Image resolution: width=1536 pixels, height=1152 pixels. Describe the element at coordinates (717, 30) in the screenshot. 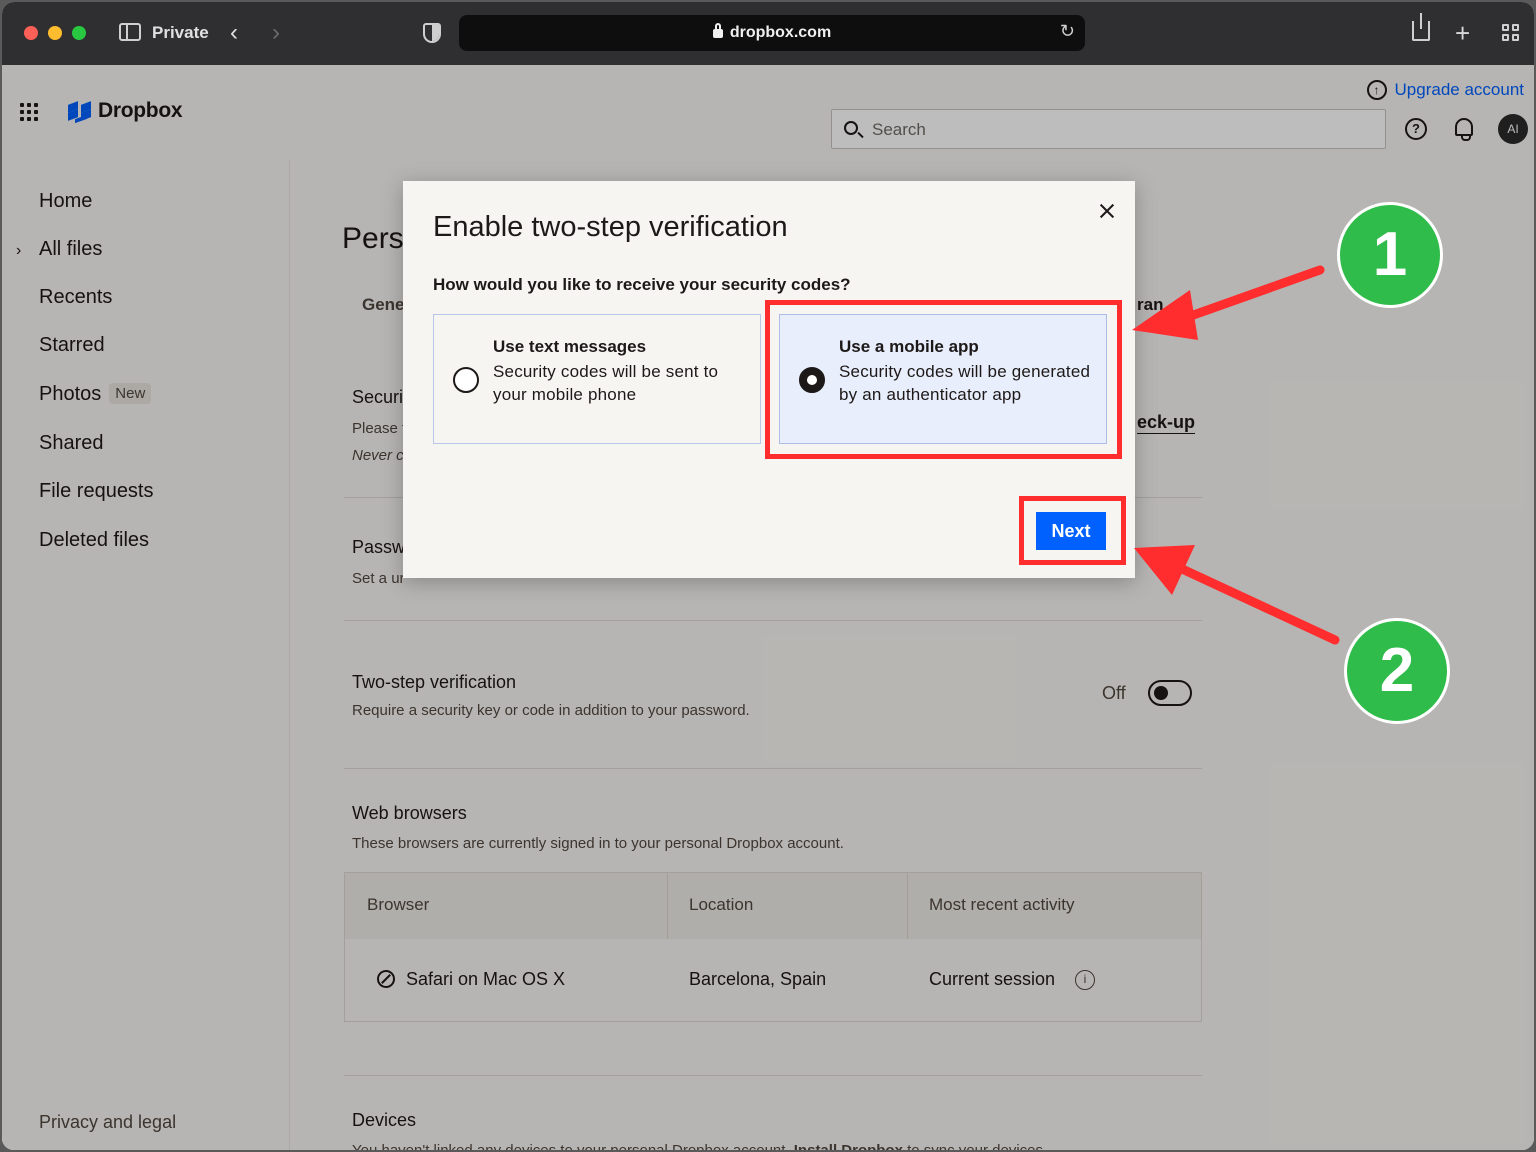

I see `lock-icon` at that location.